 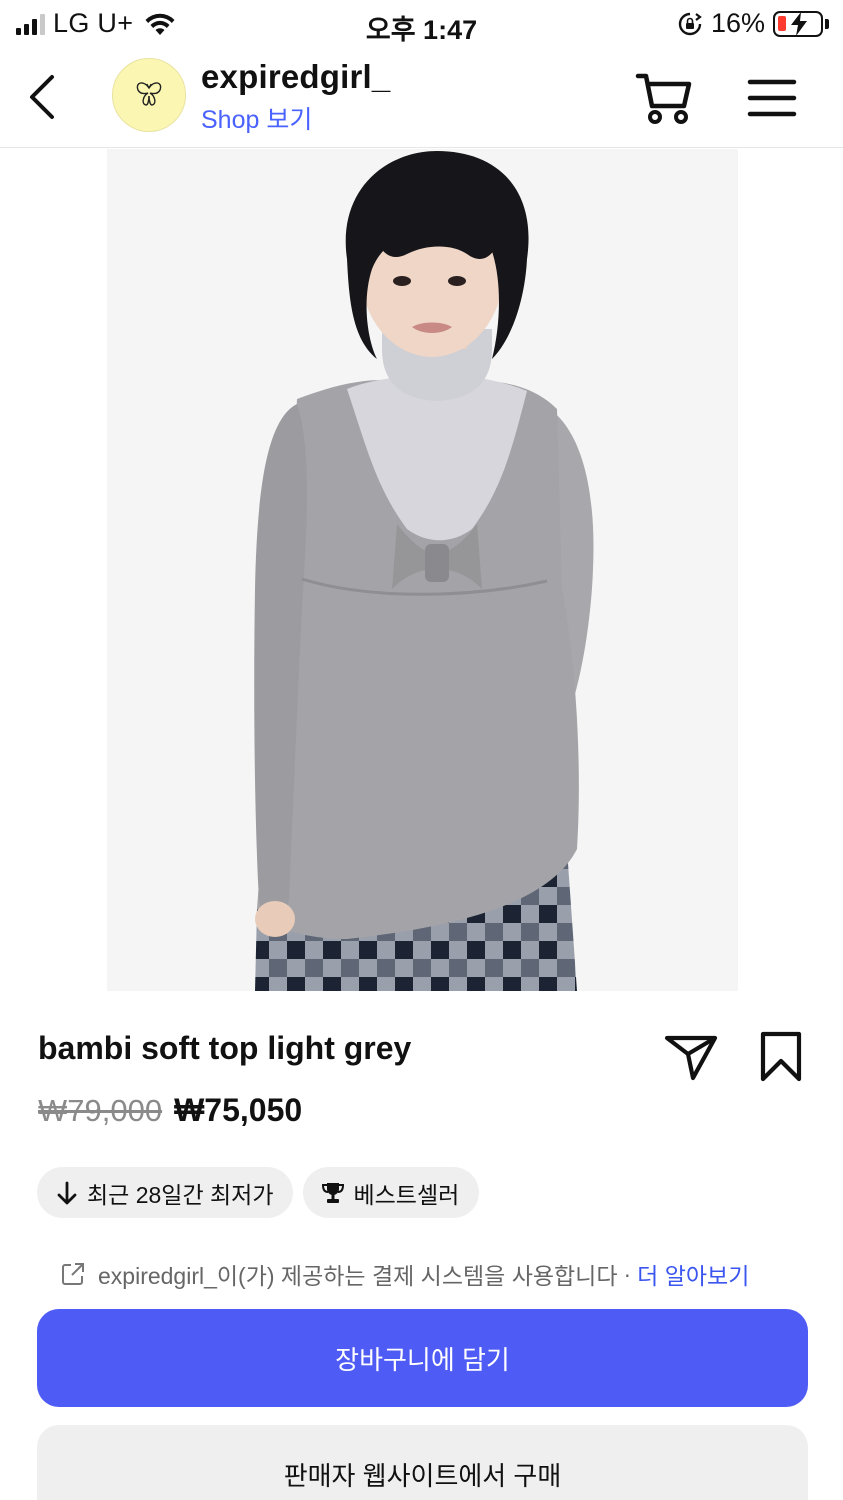 I want to click on view-shop-link: Shop 보기, so click(x=256, y=118).